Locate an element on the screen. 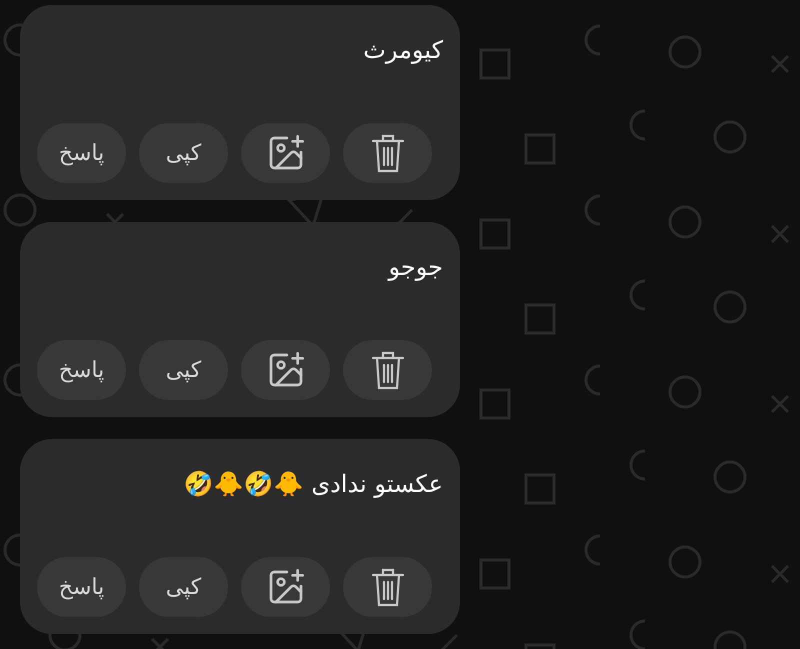 Image resolution: width=800 pixels, height=649 pixels. message-text: عکستو ندادی 🐥🤣🐥🤣 is located at coordinates (313, 484).